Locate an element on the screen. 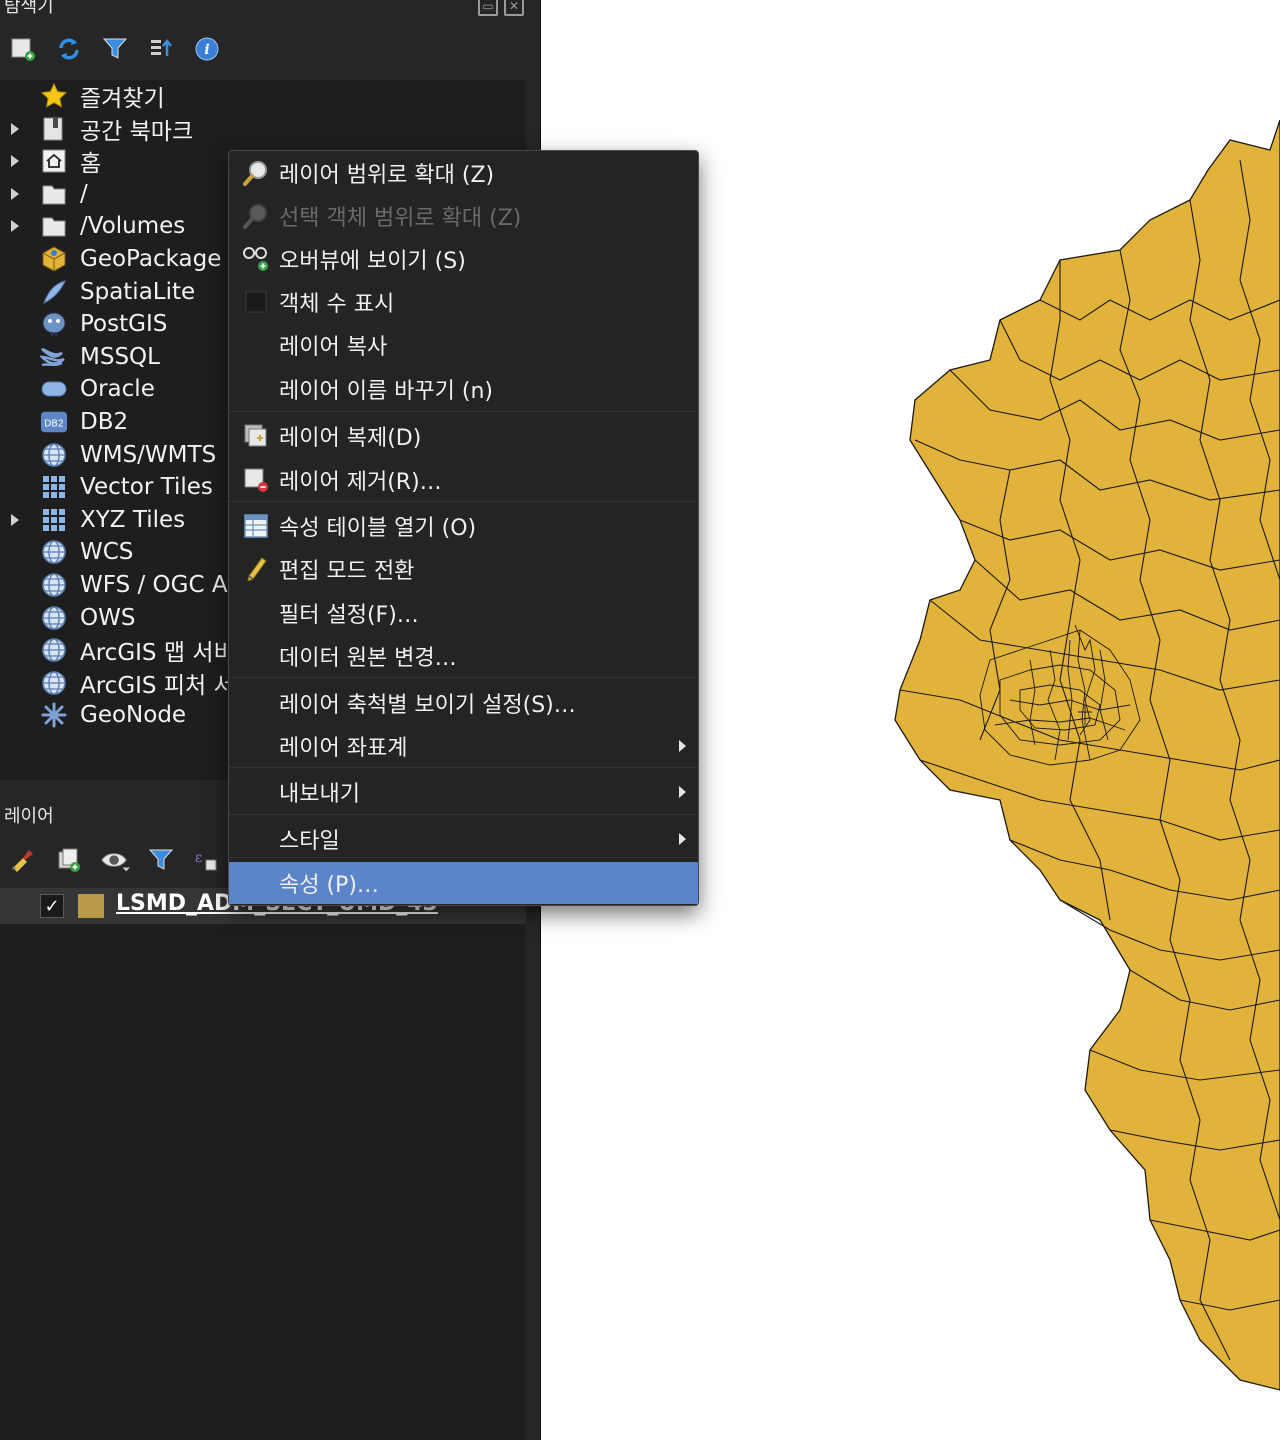 The image size is (1280, 1444). arcgis-map-icon is located at coordinates (54, 650).